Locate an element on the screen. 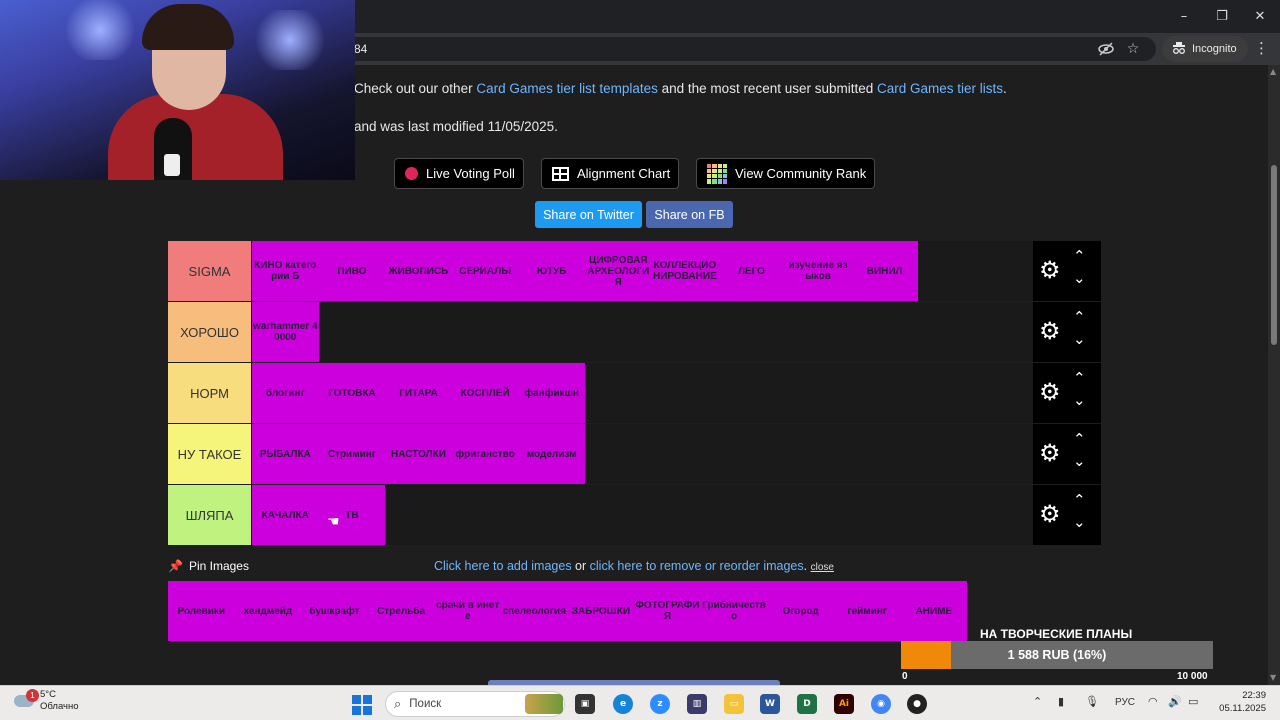 Image resolution: width=1280 pixels, height=720 pixels. tier-label: SIGMA is located at coordinates (209, 271).